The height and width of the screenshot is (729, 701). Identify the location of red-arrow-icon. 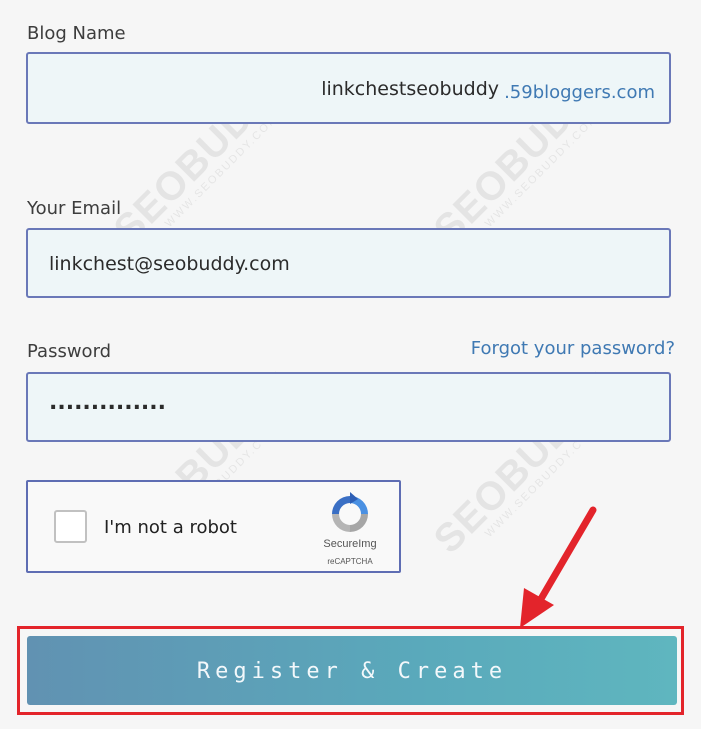
(558, 567).